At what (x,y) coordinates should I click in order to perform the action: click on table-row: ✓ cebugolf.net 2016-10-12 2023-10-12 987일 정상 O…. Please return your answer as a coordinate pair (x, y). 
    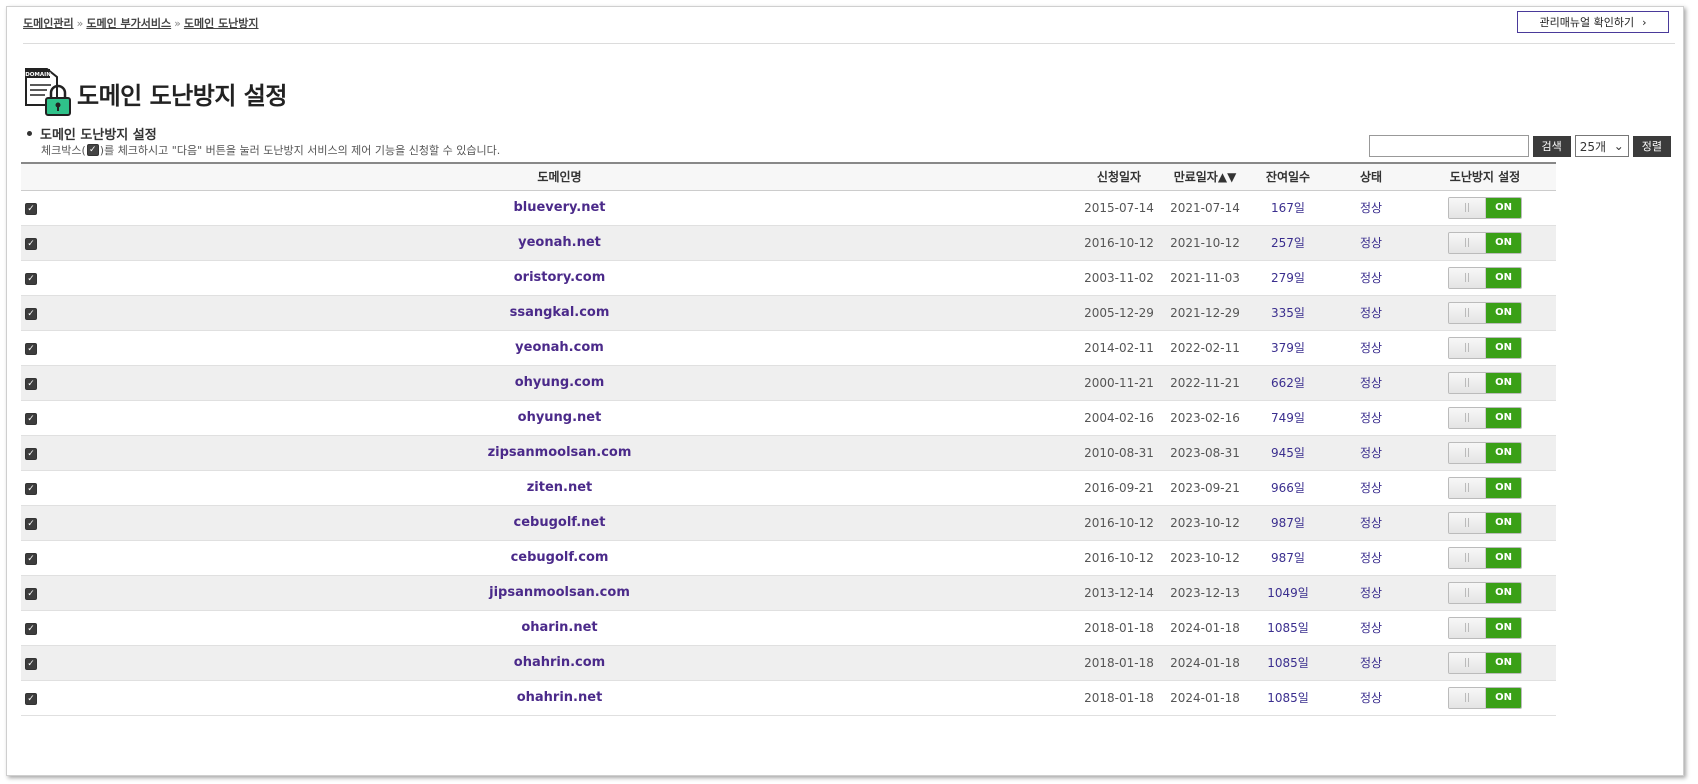
    Looking at the image, I should click on (788, 523).